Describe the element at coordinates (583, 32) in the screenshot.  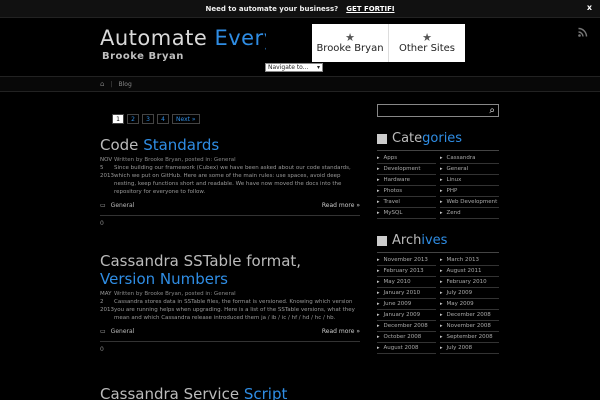
I see `rss-icon` at that location.